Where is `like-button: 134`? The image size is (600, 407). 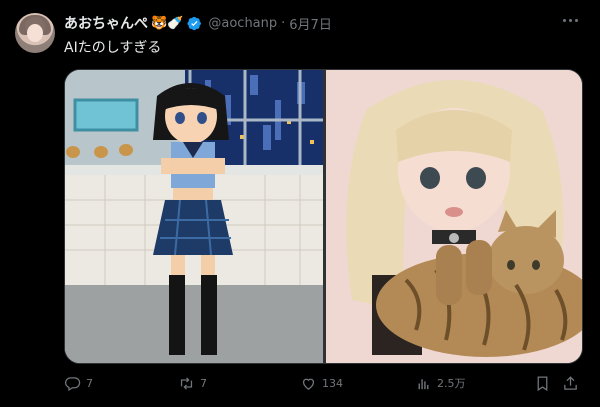 like-button: 134 is located at coordinates (321, 383).